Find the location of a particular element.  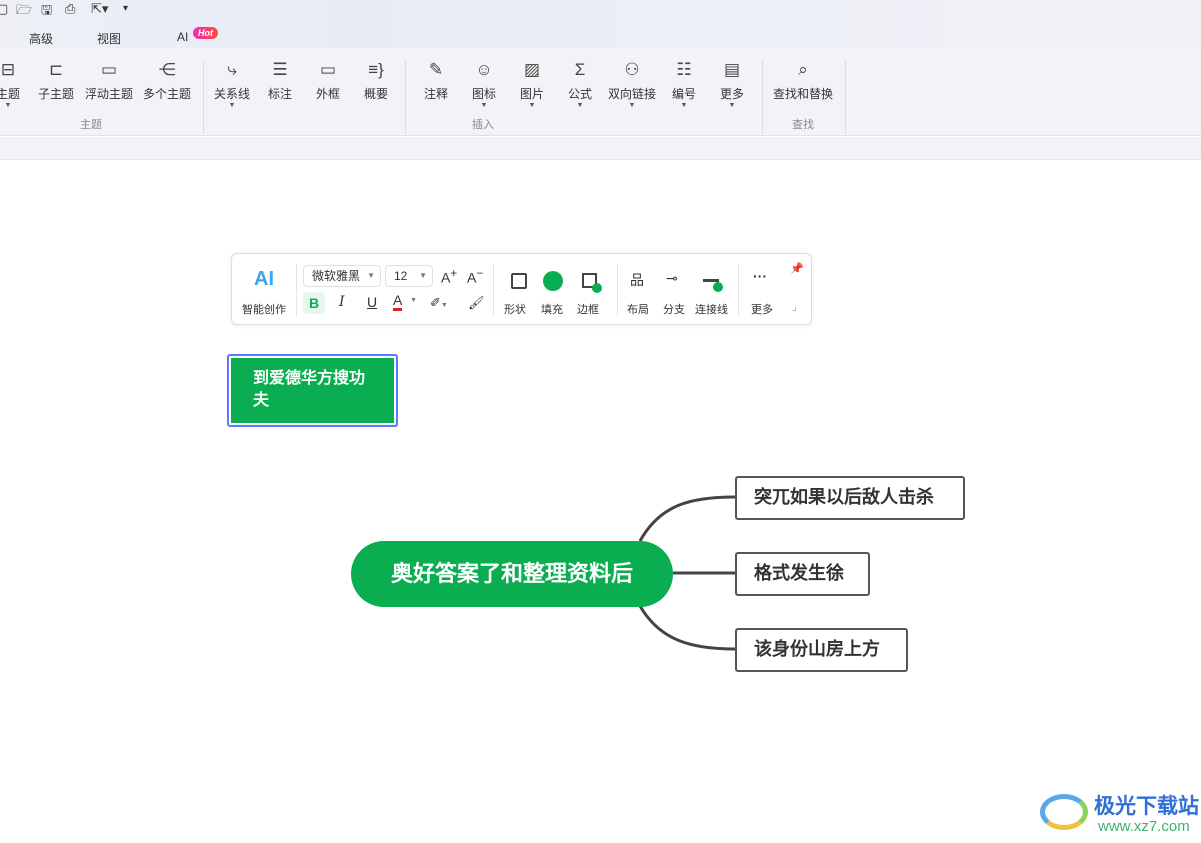

watermark-url: www.xz7.com is located at coordinates (1144, 826).